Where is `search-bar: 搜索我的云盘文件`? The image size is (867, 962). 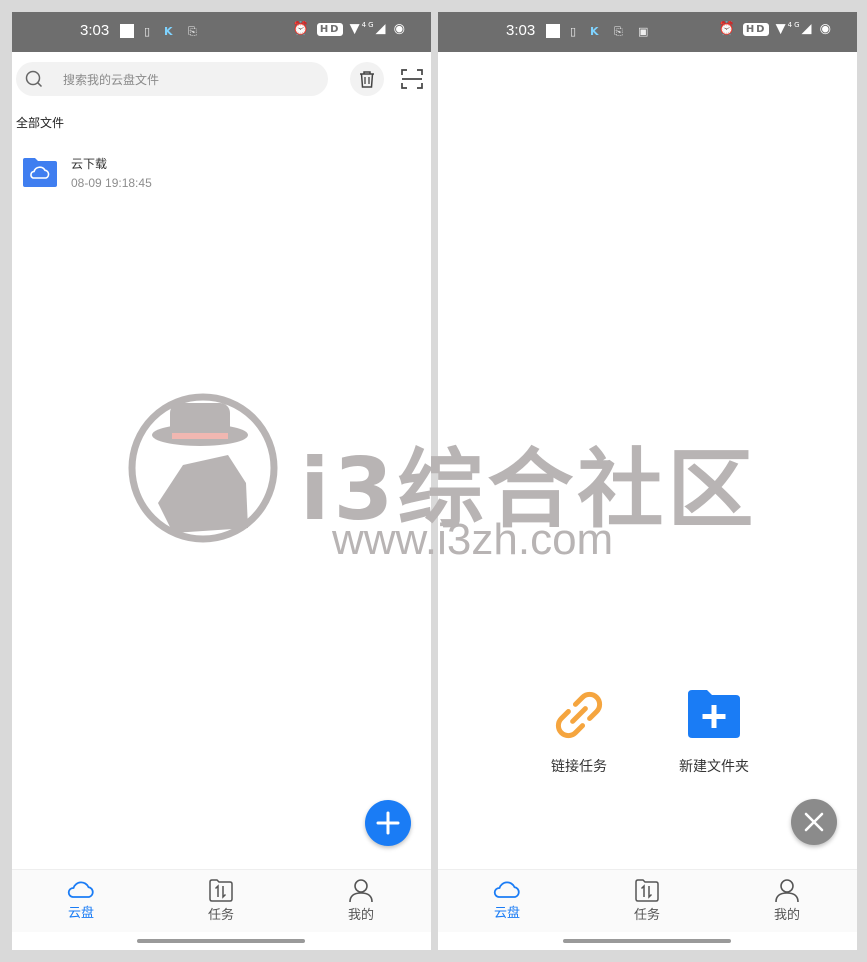 search-bar: 搜索我的云盘文件 is located at coordinates (172, 79).